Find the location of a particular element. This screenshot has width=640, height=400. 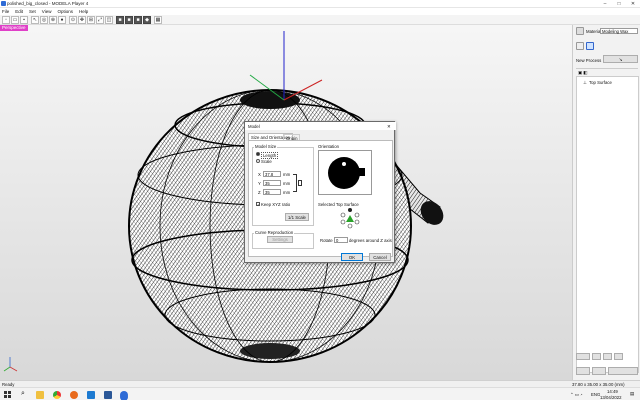

z-size-field: 35 is located at coordinates (272, 192).